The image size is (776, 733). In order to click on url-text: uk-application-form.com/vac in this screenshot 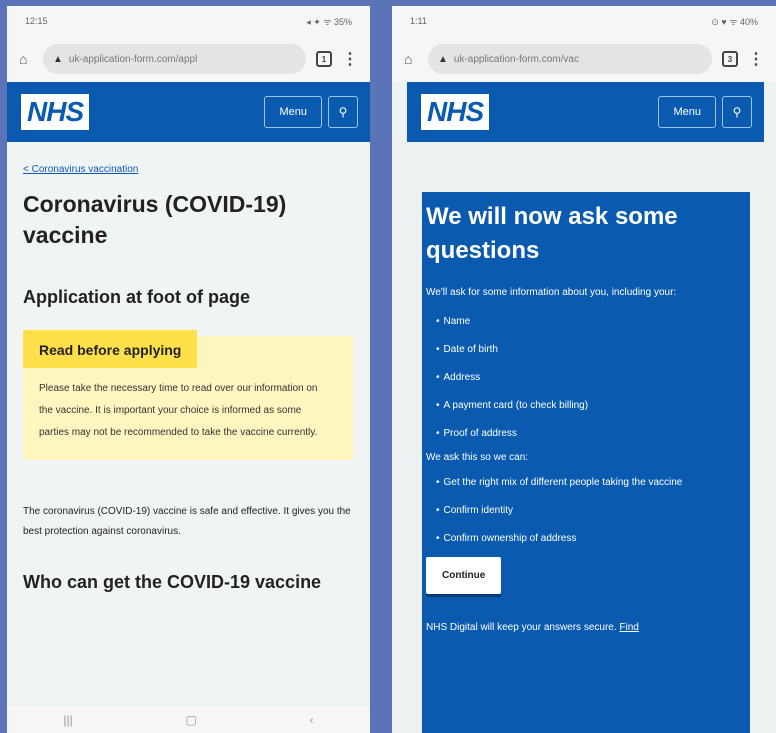, I will do `click(516, 59)`.